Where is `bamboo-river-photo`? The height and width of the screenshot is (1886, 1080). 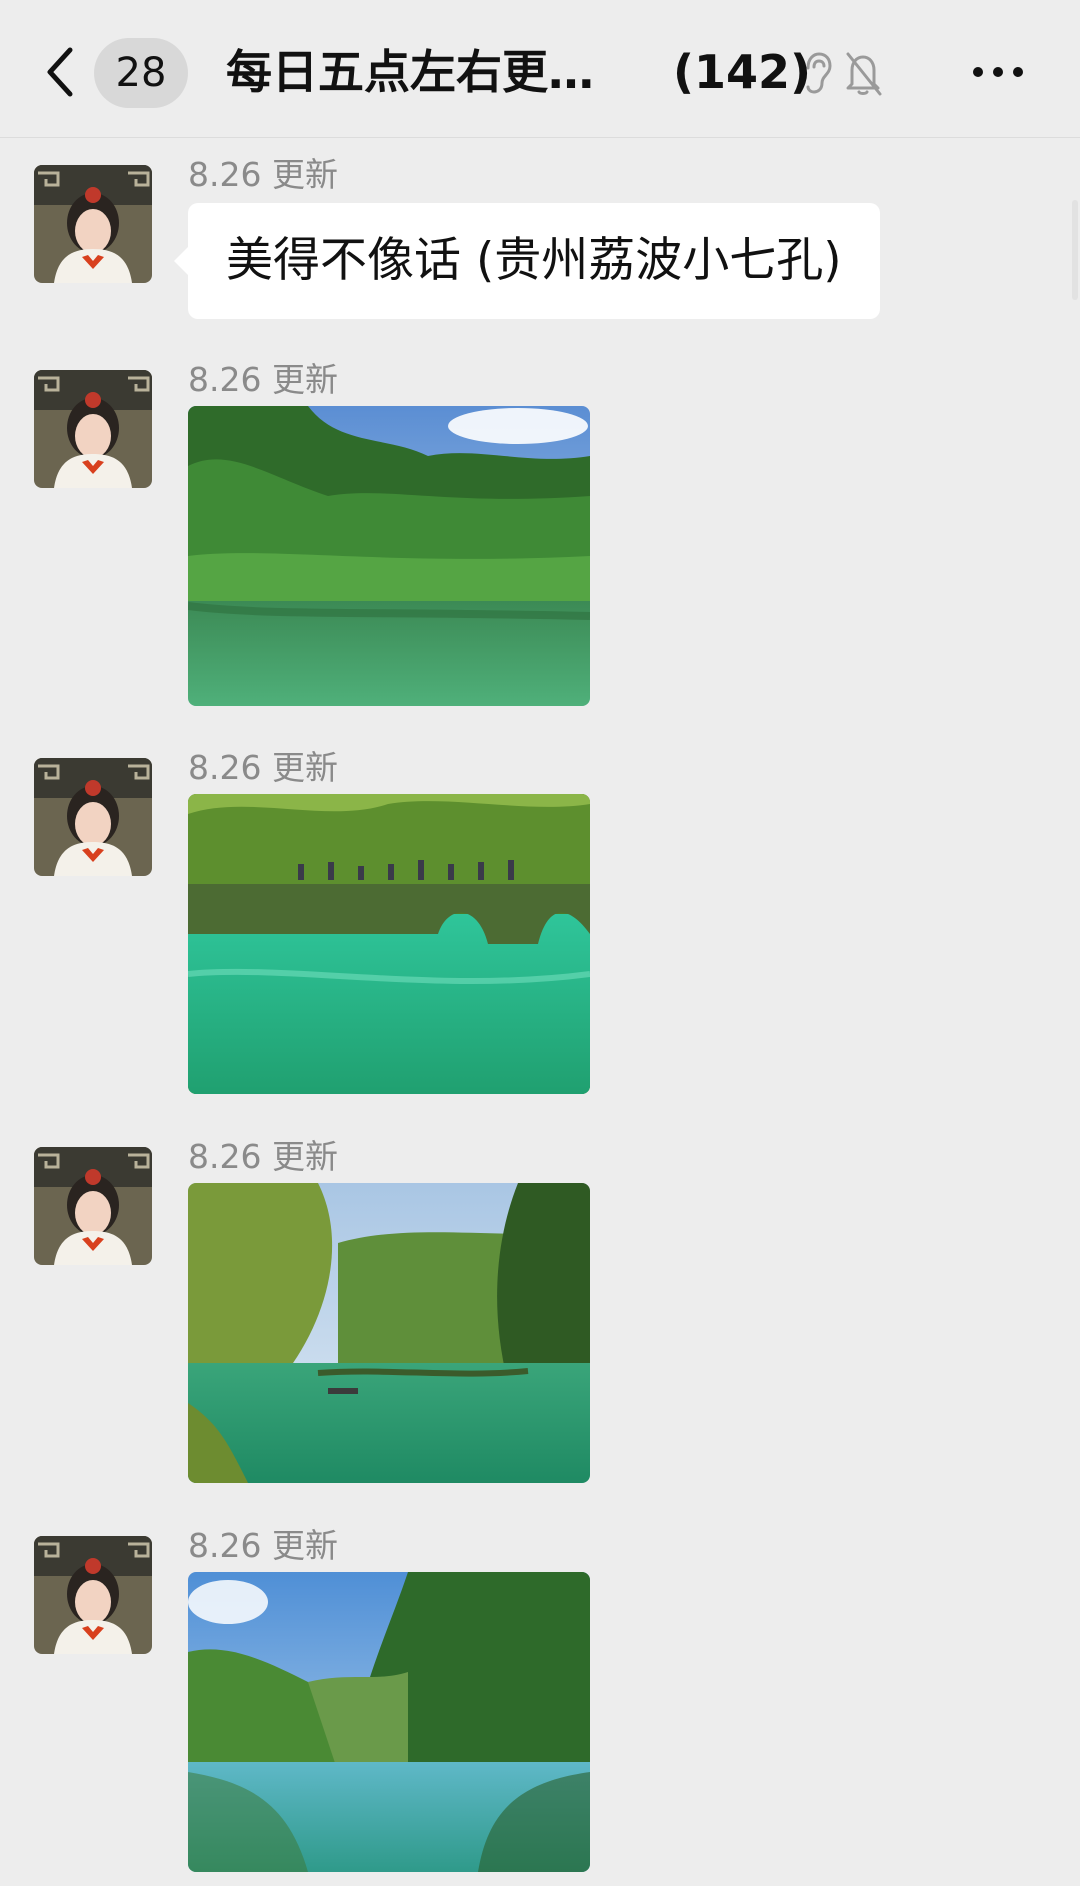
bamboo-river-photo is located at coordinates (389, 1333).